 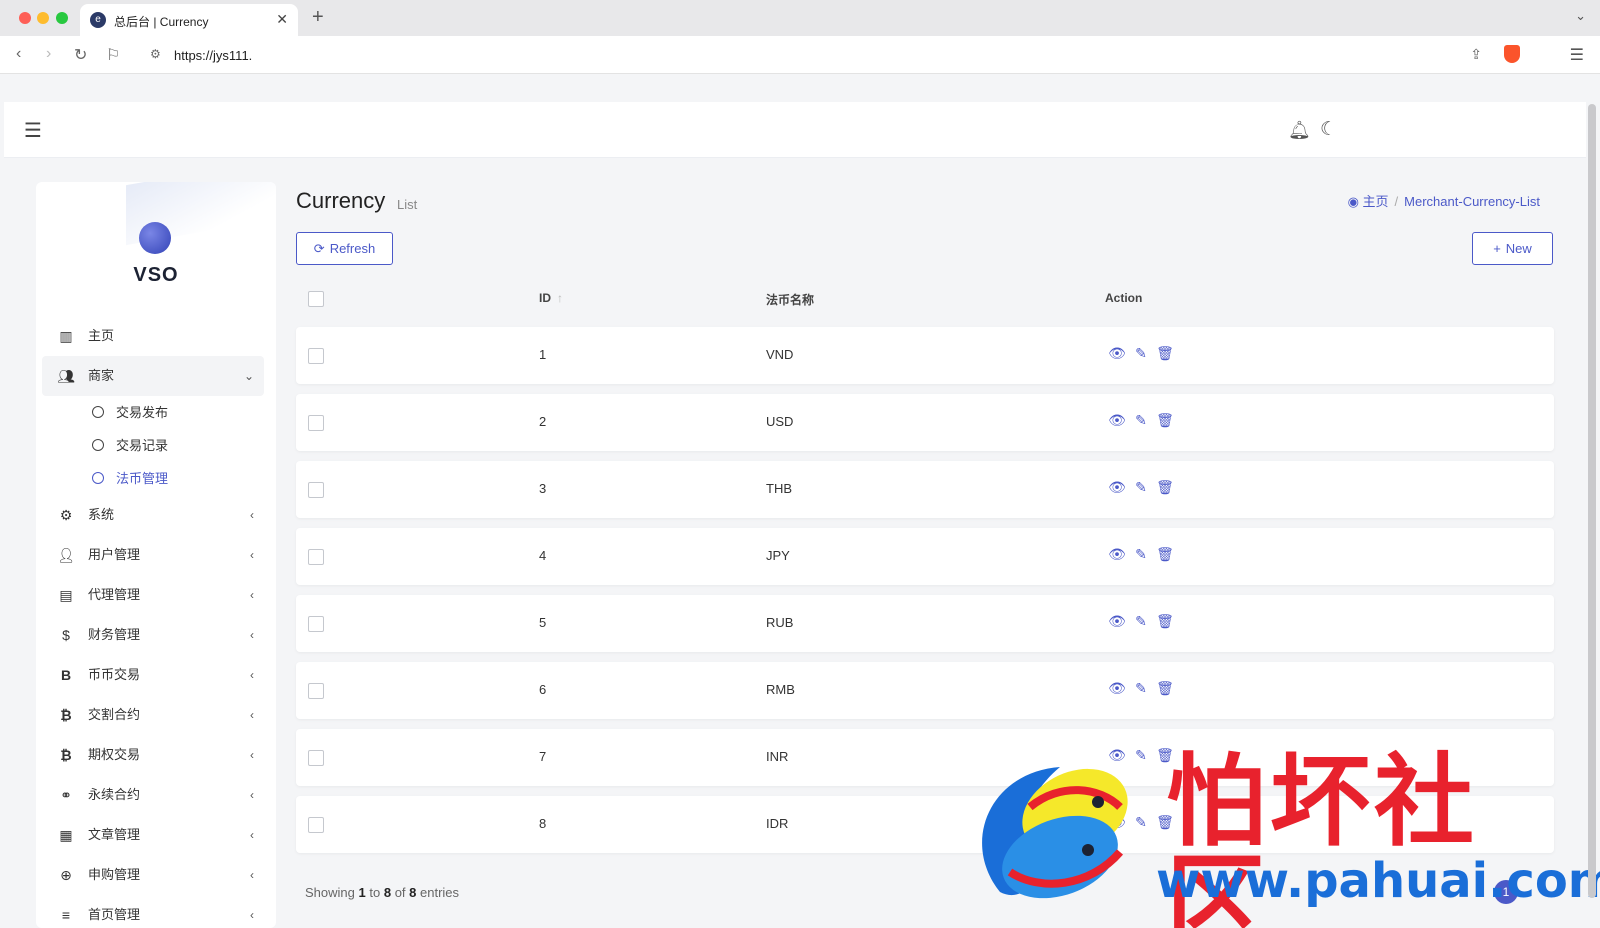 I want to click on sidebar-subitem-currency-management: 法币管理, so click(x=153, y=478).